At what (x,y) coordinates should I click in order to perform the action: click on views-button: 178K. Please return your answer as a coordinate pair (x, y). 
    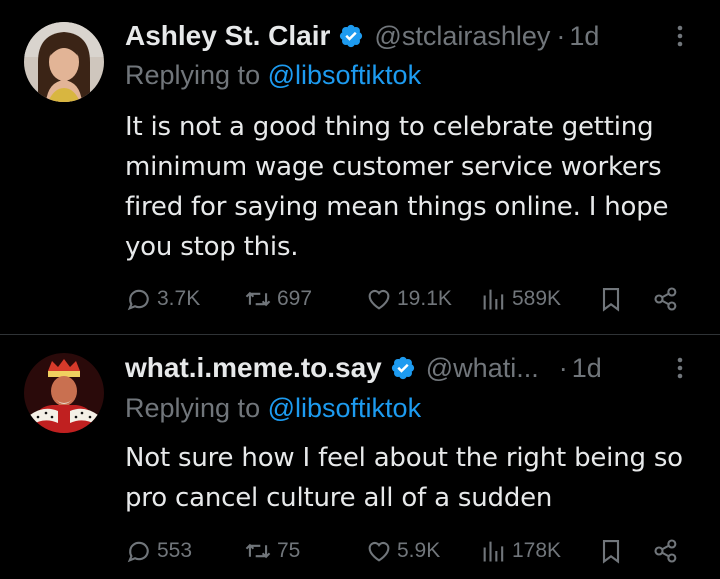
    Looking at the image, I should click on (520, 551).